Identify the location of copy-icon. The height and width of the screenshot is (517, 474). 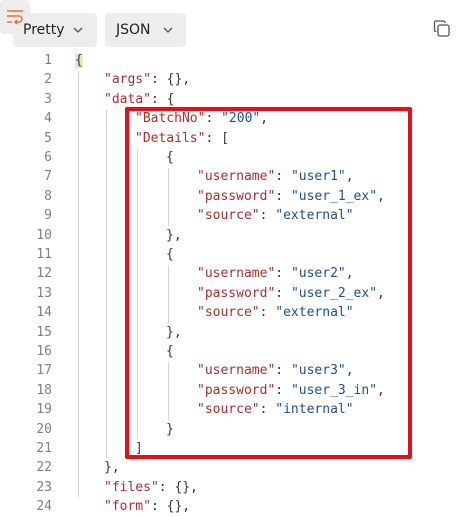
(441, 28).